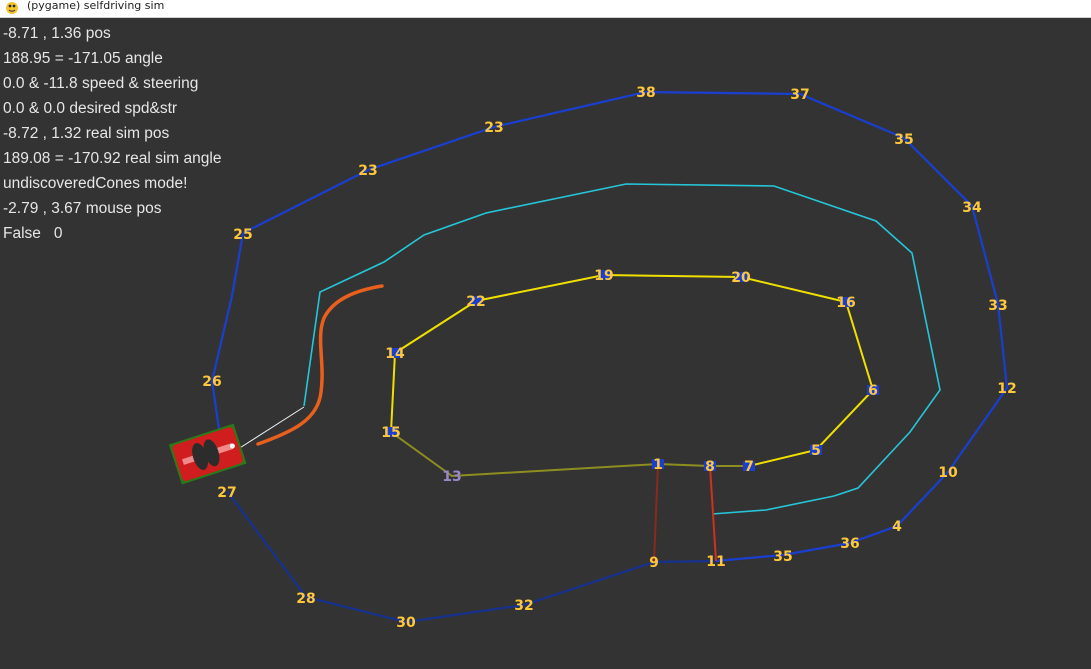 Image resolution: width=1091 pixels, height=669 pixels. I want to click on inner-boundary-line, so click(632, 370).